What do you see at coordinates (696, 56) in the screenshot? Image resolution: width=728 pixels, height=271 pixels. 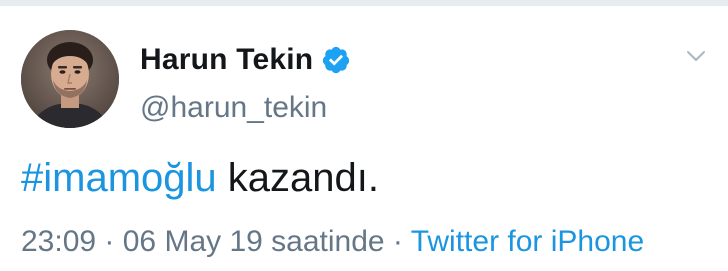 I see `chevron-down-icon` at bounding box center [696, 56].